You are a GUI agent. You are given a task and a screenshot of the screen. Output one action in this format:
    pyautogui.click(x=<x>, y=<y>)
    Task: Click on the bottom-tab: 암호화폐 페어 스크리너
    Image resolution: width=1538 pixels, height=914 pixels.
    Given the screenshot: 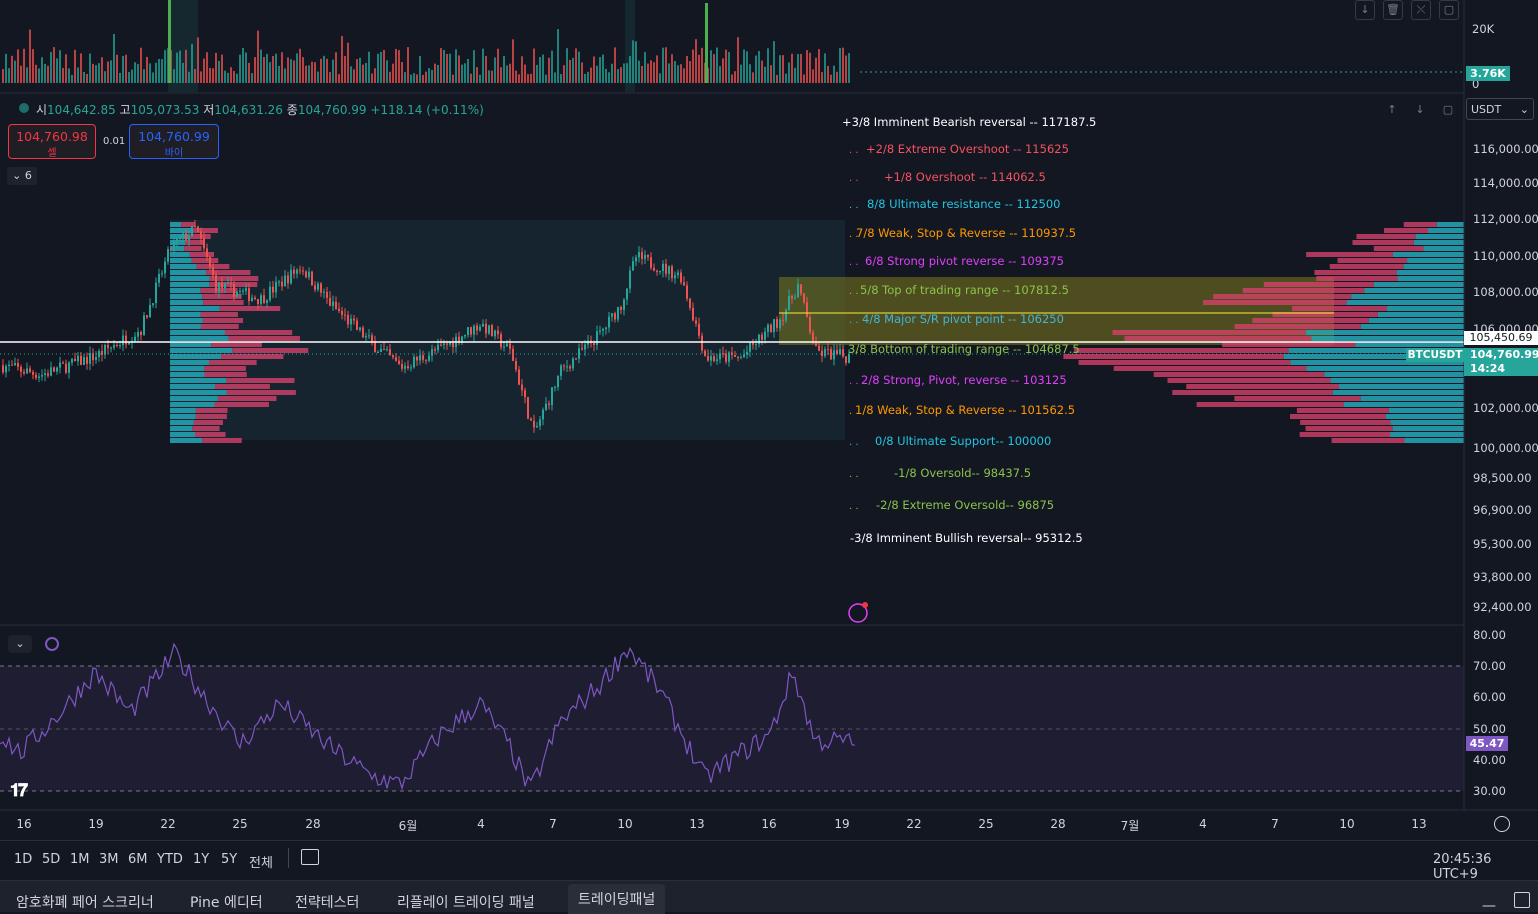 What is the action you would take?
    pyautogui.click(x=85, y=902)
    